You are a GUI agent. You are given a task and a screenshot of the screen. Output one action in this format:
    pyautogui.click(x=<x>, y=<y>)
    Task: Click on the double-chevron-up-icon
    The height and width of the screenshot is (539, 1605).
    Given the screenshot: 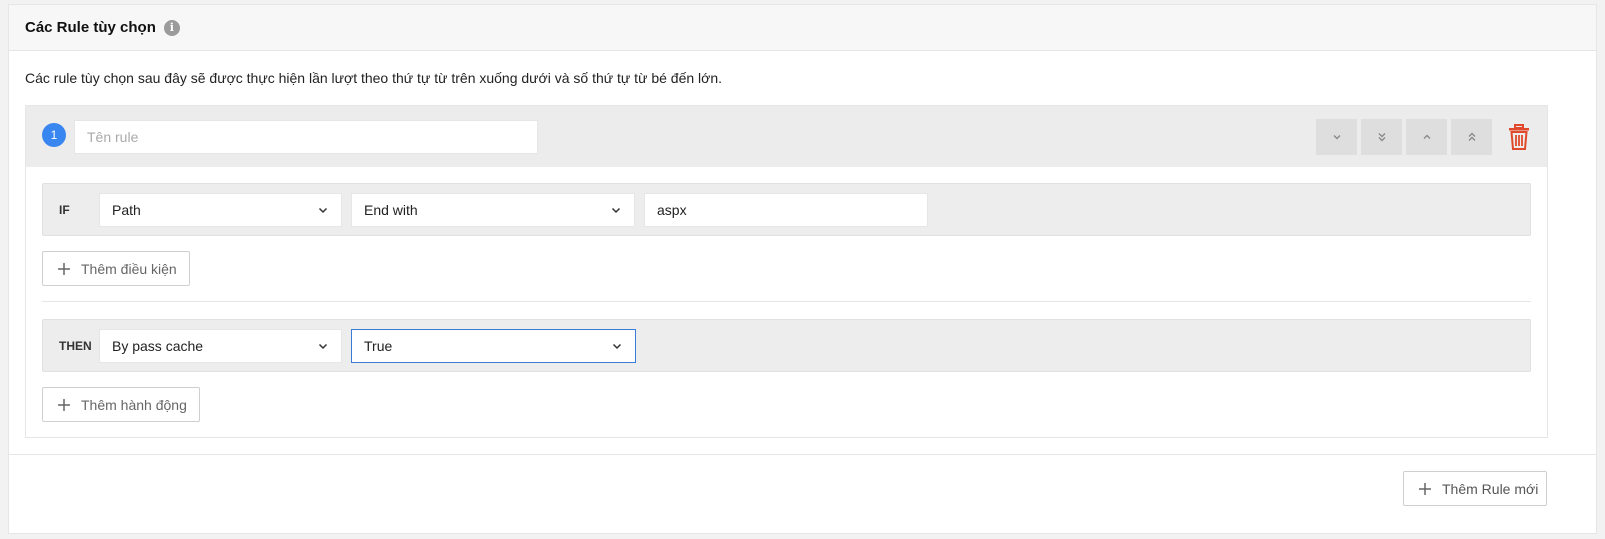 What is the action you would take?
    pyautogui.click(x=1471, y=136)
    